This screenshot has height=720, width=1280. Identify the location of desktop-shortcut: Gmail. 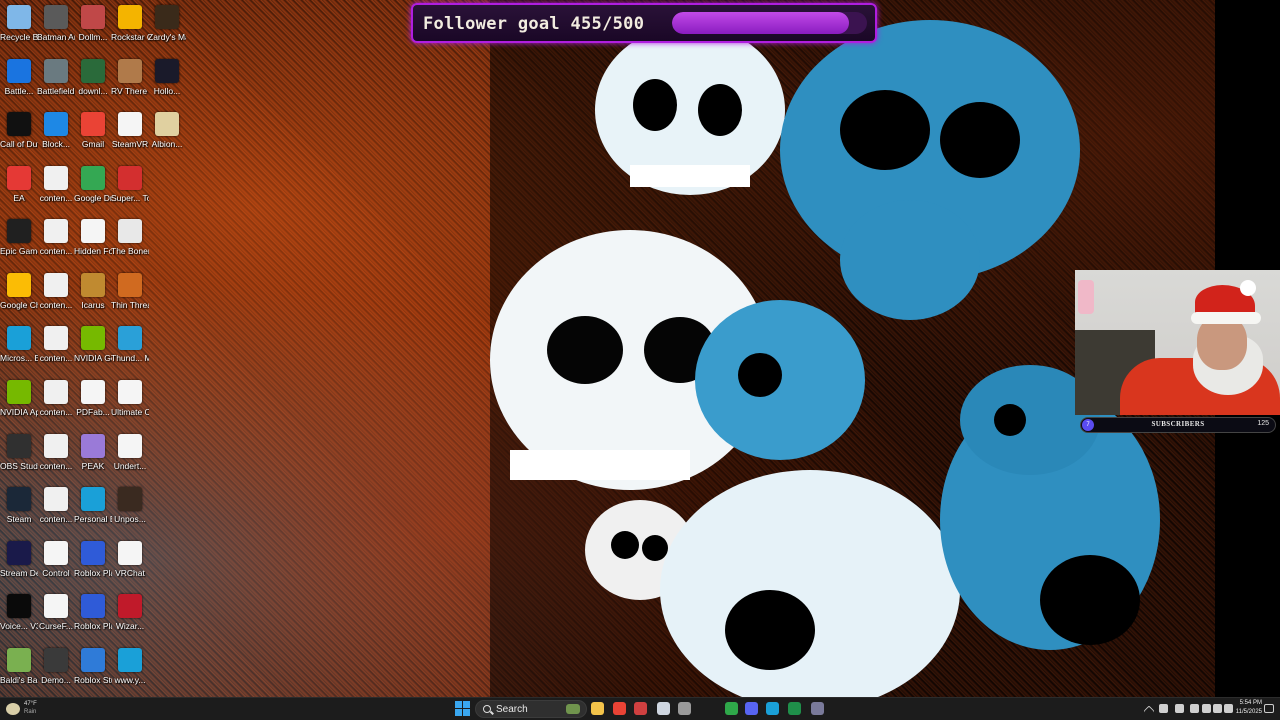
(93, 135).